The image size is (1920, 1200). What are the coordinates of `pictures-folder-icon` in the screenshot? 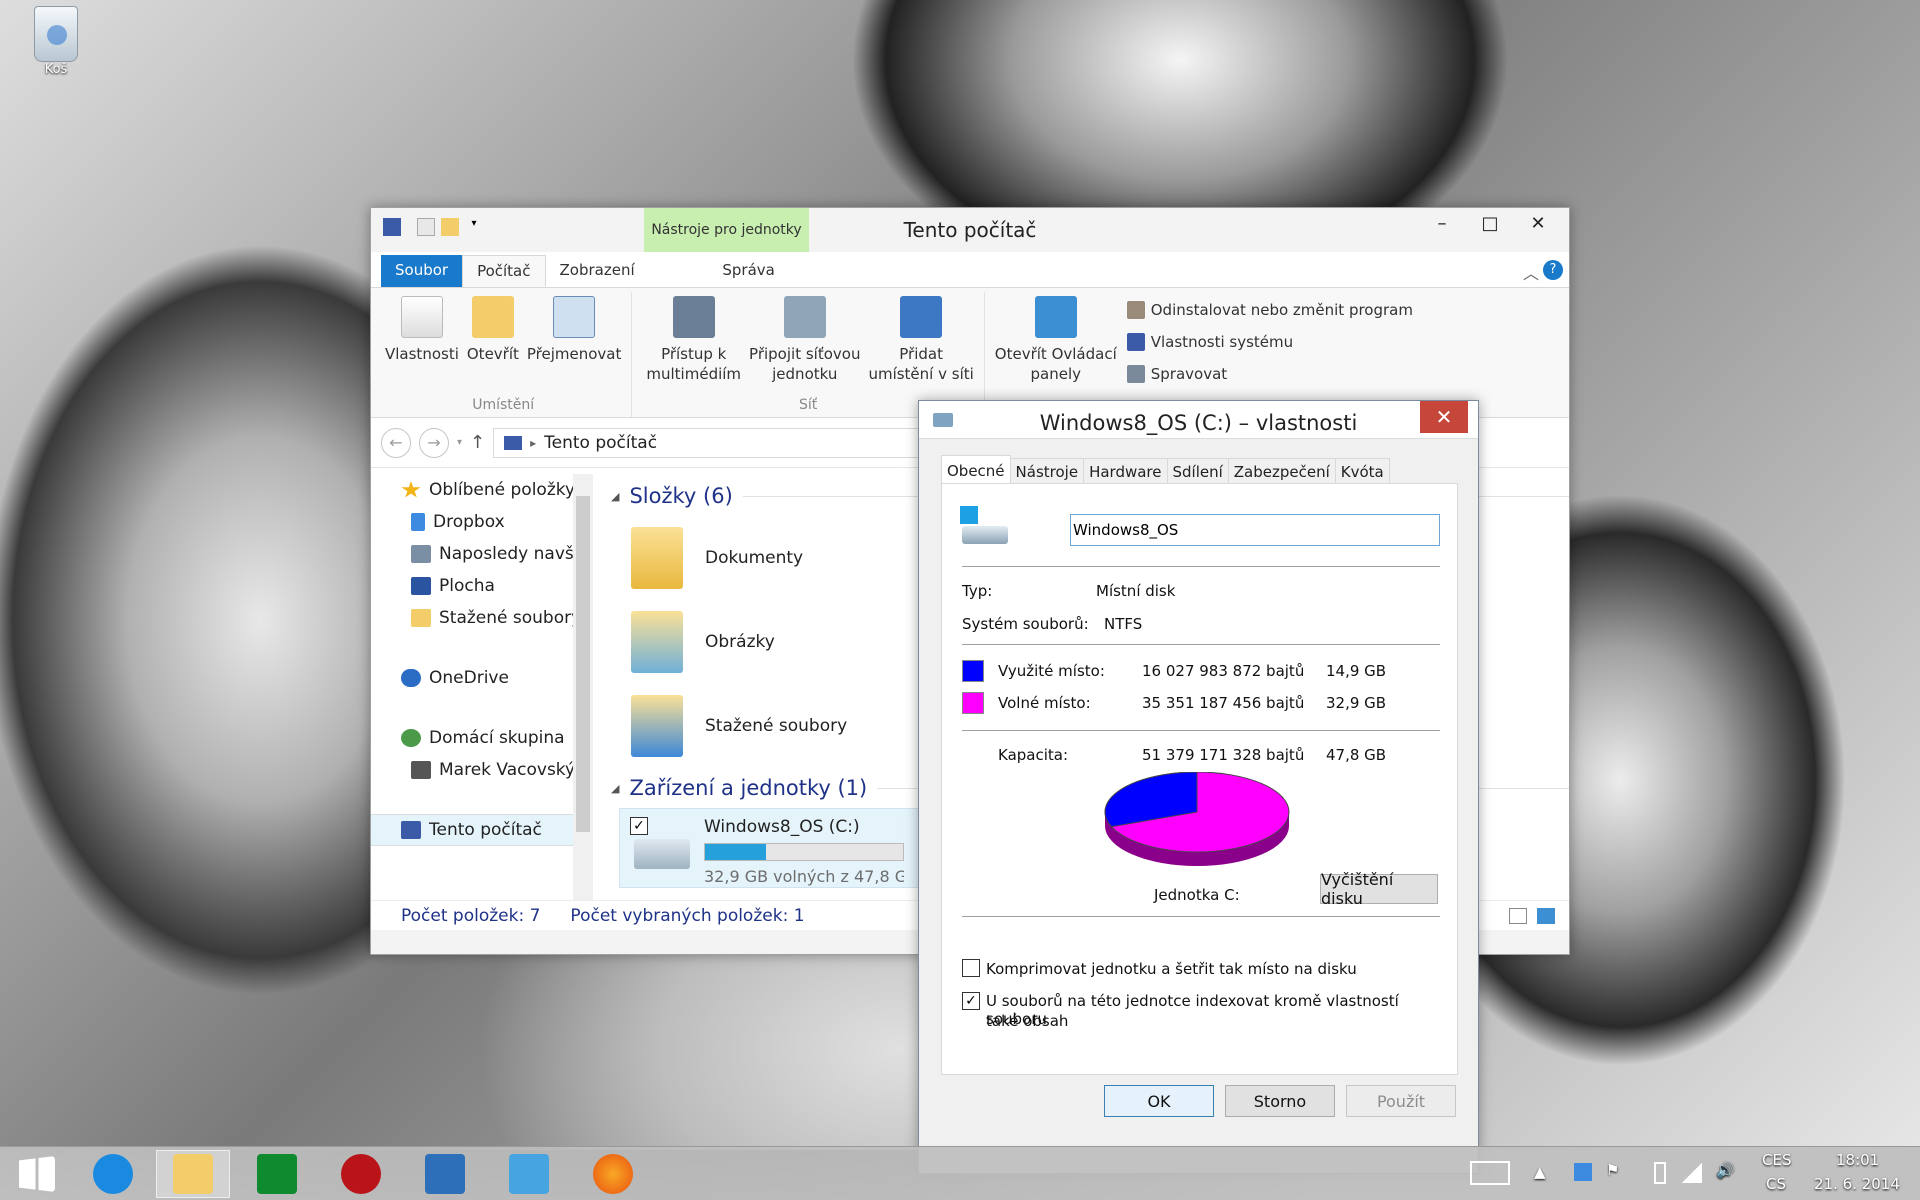 It's located at (657, 642).